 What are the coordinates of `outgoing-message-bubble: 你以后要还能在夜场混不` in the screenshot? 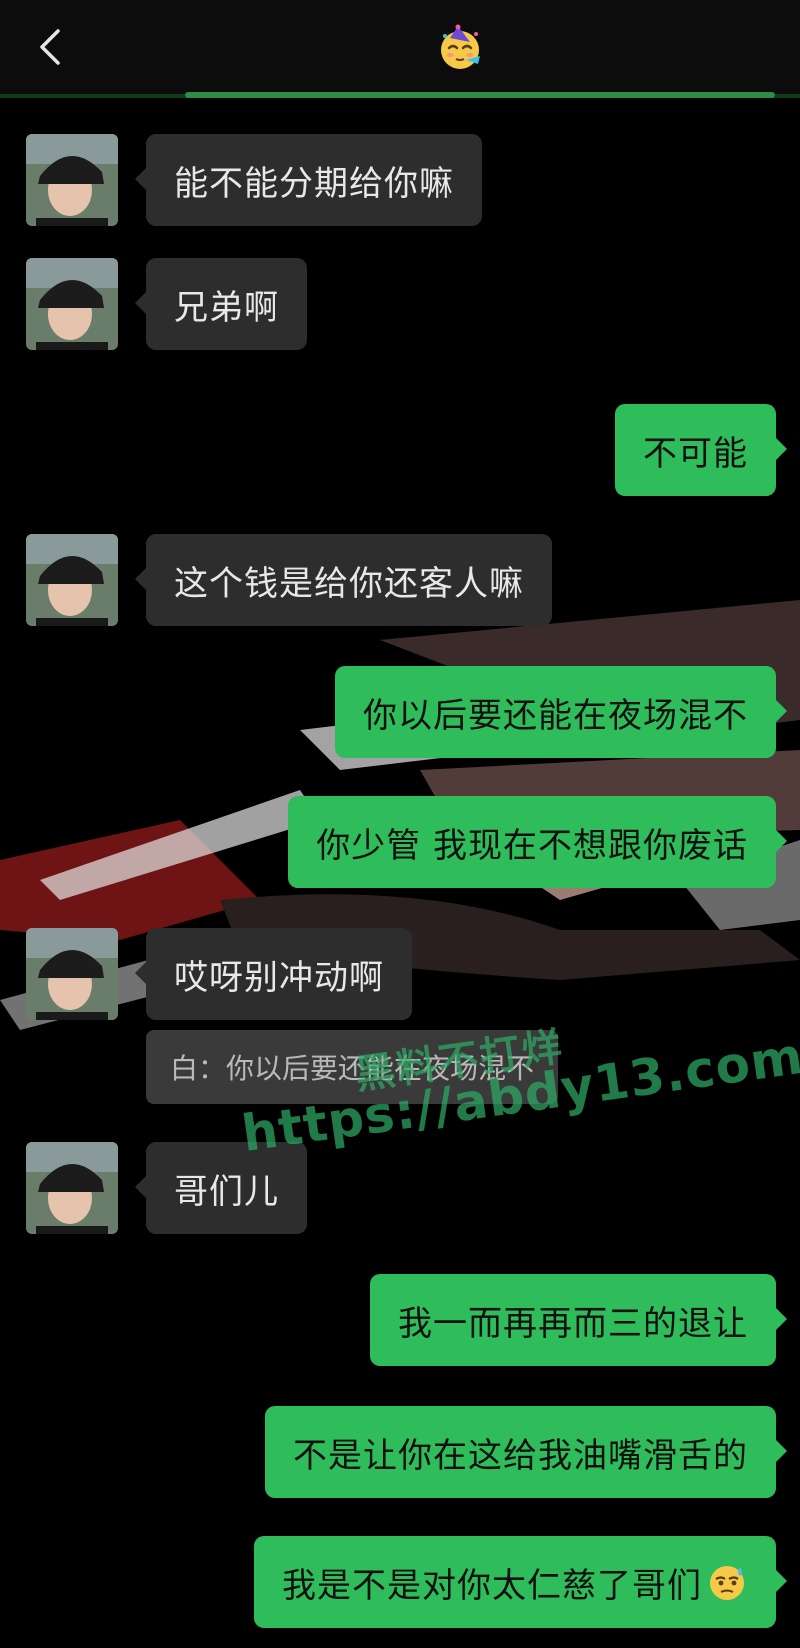 It's located at (561, 712).